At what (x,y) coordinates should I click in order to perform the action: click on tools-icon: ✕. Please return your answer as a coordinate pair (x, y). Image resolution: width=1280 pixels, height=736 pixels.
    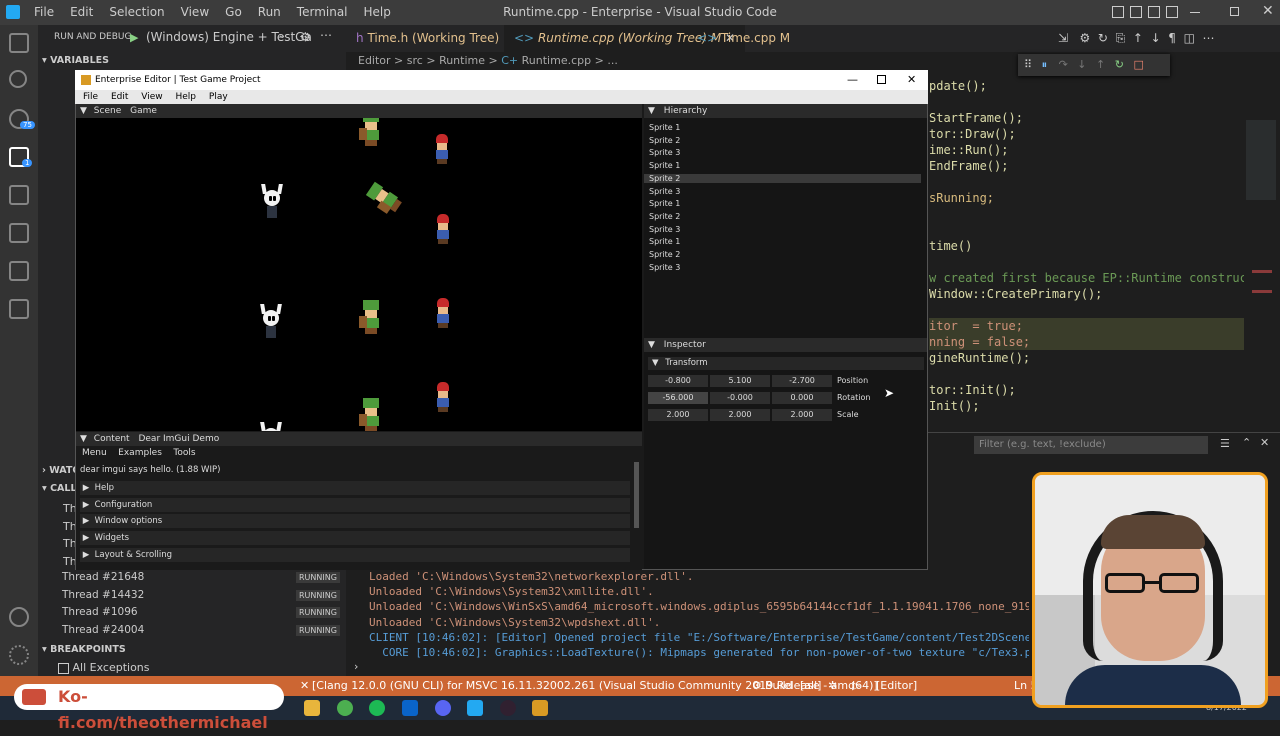
    Looking at the image, I should click on (304, 686).